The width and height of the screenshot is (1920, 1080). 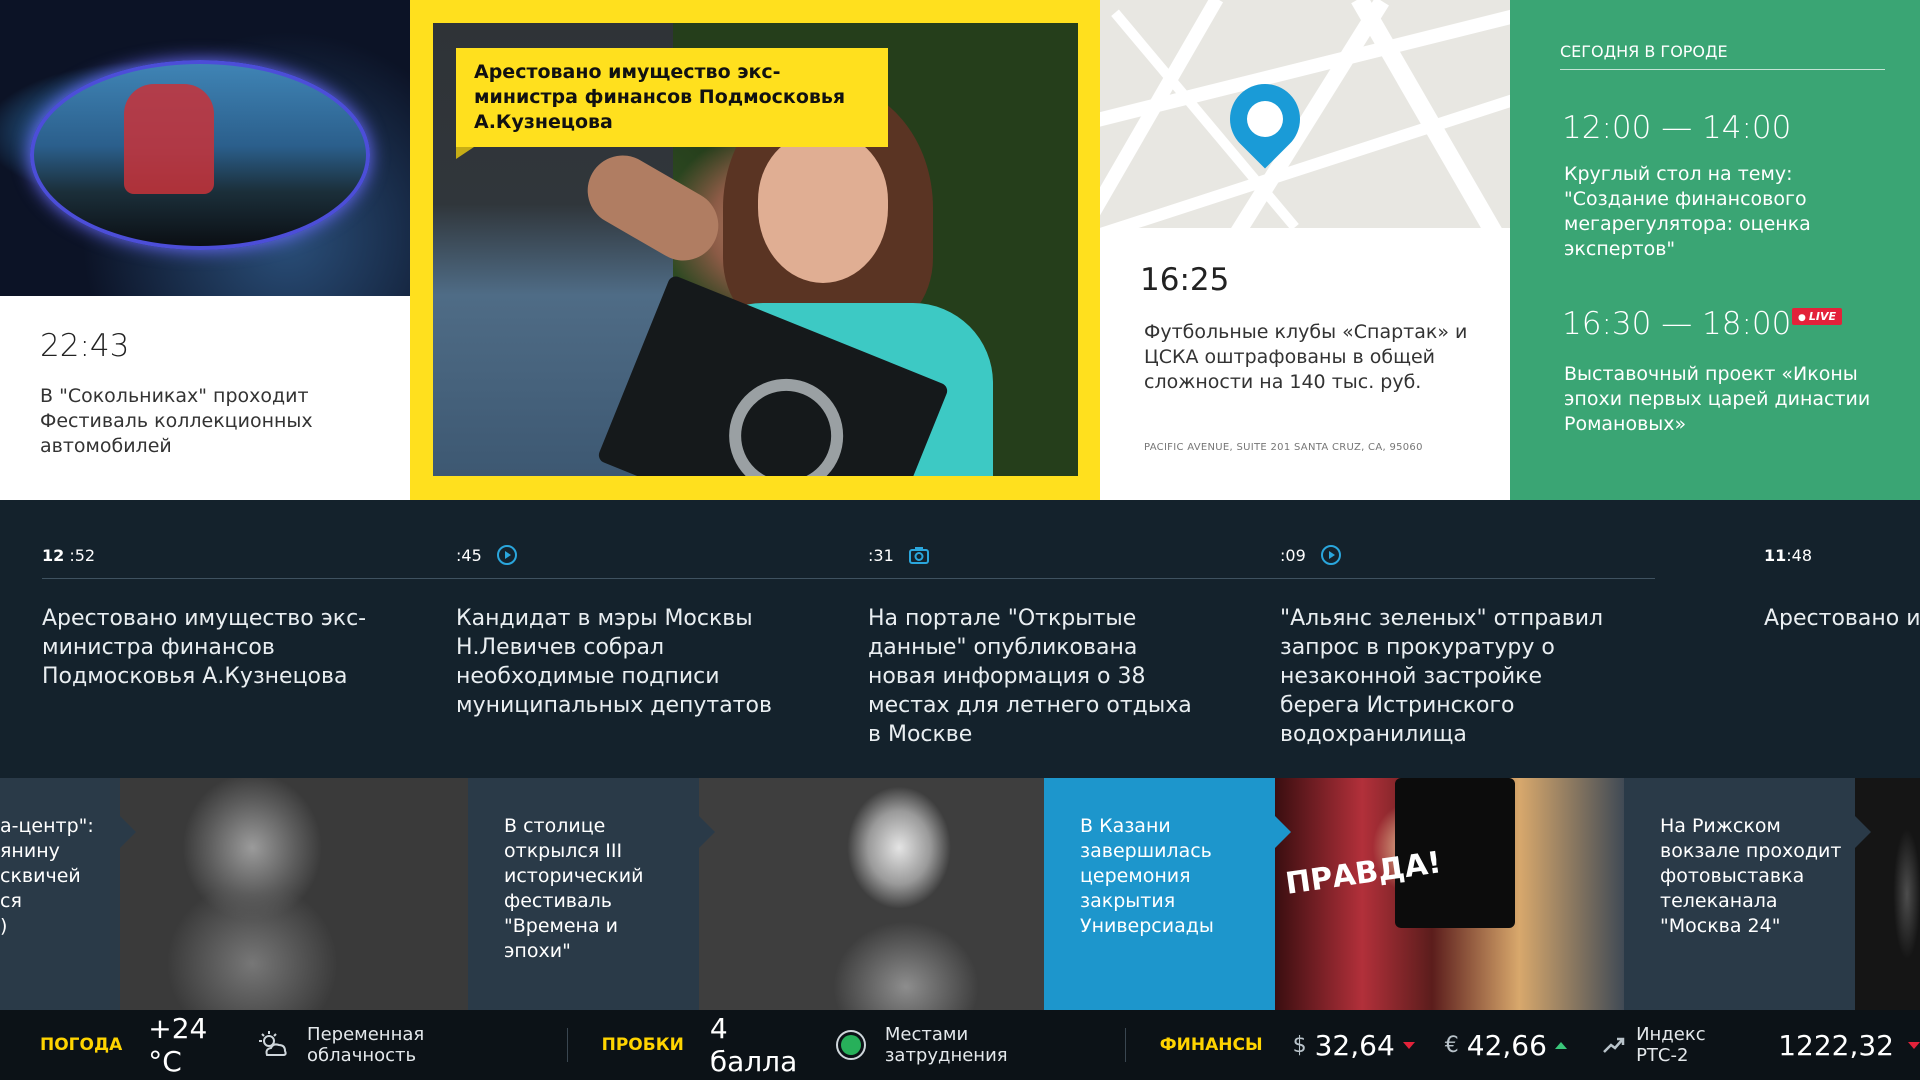 I want to click on stadium-photo, so click(x=205, y=148).